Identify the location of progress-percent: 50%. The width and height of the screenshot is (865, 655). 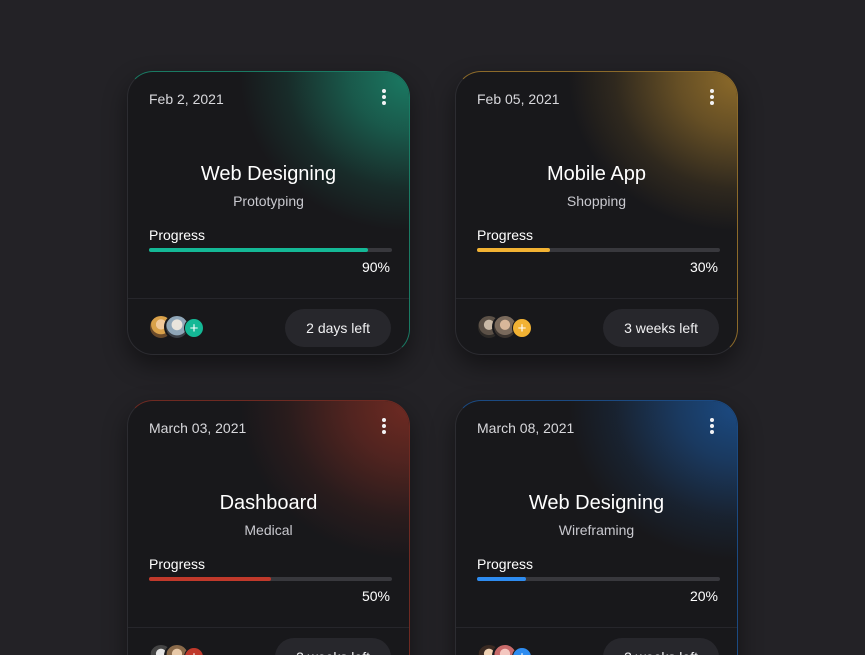
(375, 596).